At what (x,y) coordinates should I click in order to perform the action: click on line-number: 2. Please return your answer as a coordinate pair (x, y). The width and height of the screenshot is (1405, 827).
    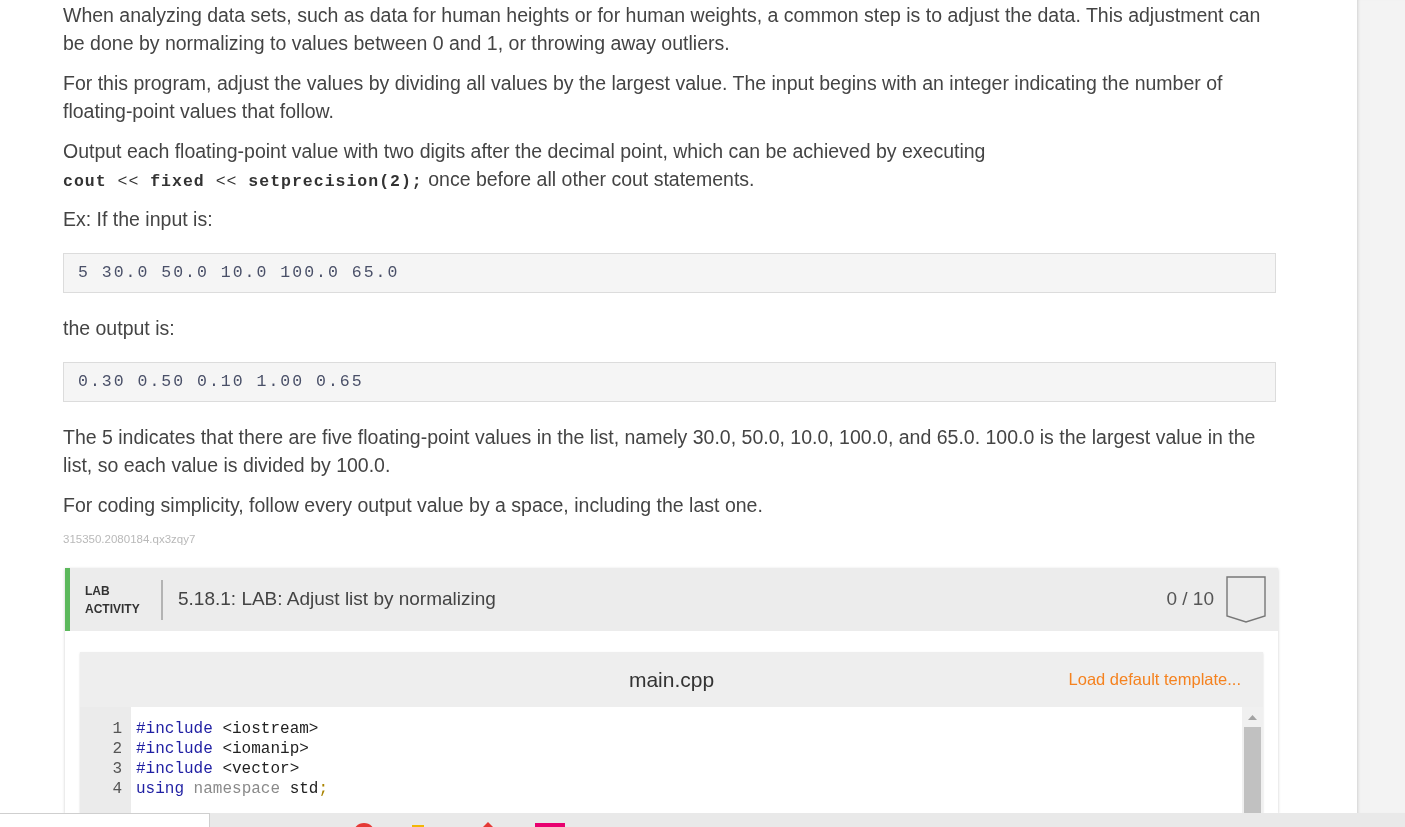
    Looking at the image, I should click on (117, 749).